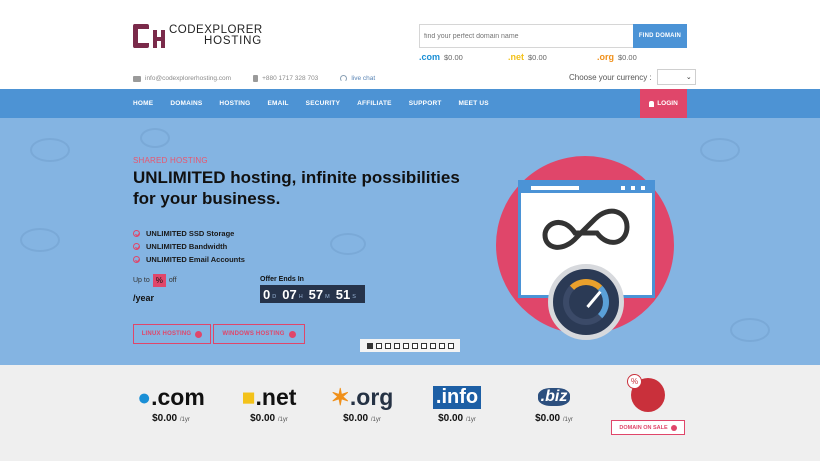 This screenshot has width=820, height=461. I want to click on feature-label: UNLIMITED Bandwidth, so click(187, 246).